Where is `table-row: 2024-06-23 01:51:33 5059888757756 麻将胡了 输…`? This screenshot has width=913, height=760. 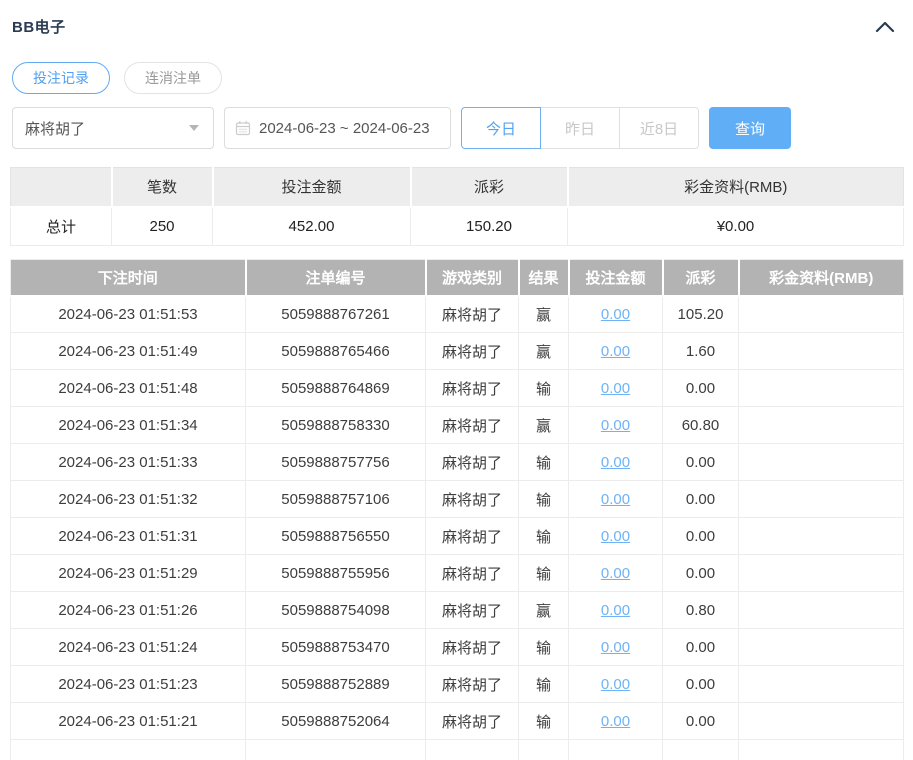 table-row: 2024-06-23 01:51:33 5059888757756 麻将胡了 输… is located at coordinates (457, 462).